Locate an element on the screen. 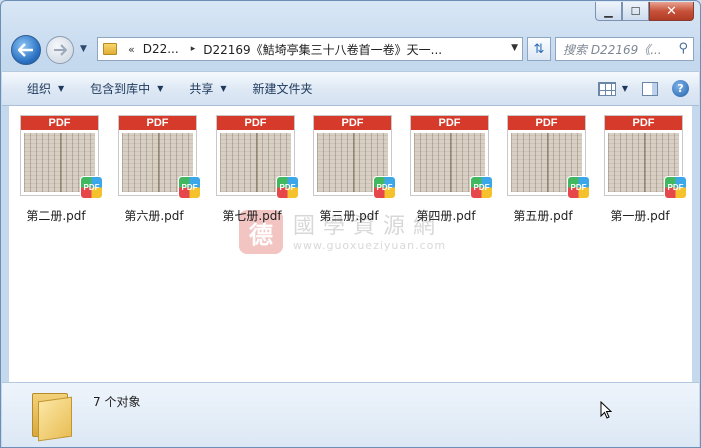 This screenshot has width=701, height=448. file-item: PDF PDF 第六册.pdf is located at coordinates (154, 169).